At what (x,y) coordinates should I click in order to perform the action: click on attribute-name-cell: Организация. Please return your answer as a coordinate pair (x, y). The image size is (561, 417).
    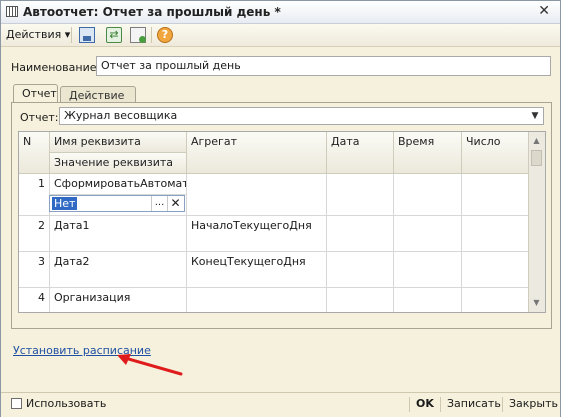
    Looking at the image, I should click on (118, 300).